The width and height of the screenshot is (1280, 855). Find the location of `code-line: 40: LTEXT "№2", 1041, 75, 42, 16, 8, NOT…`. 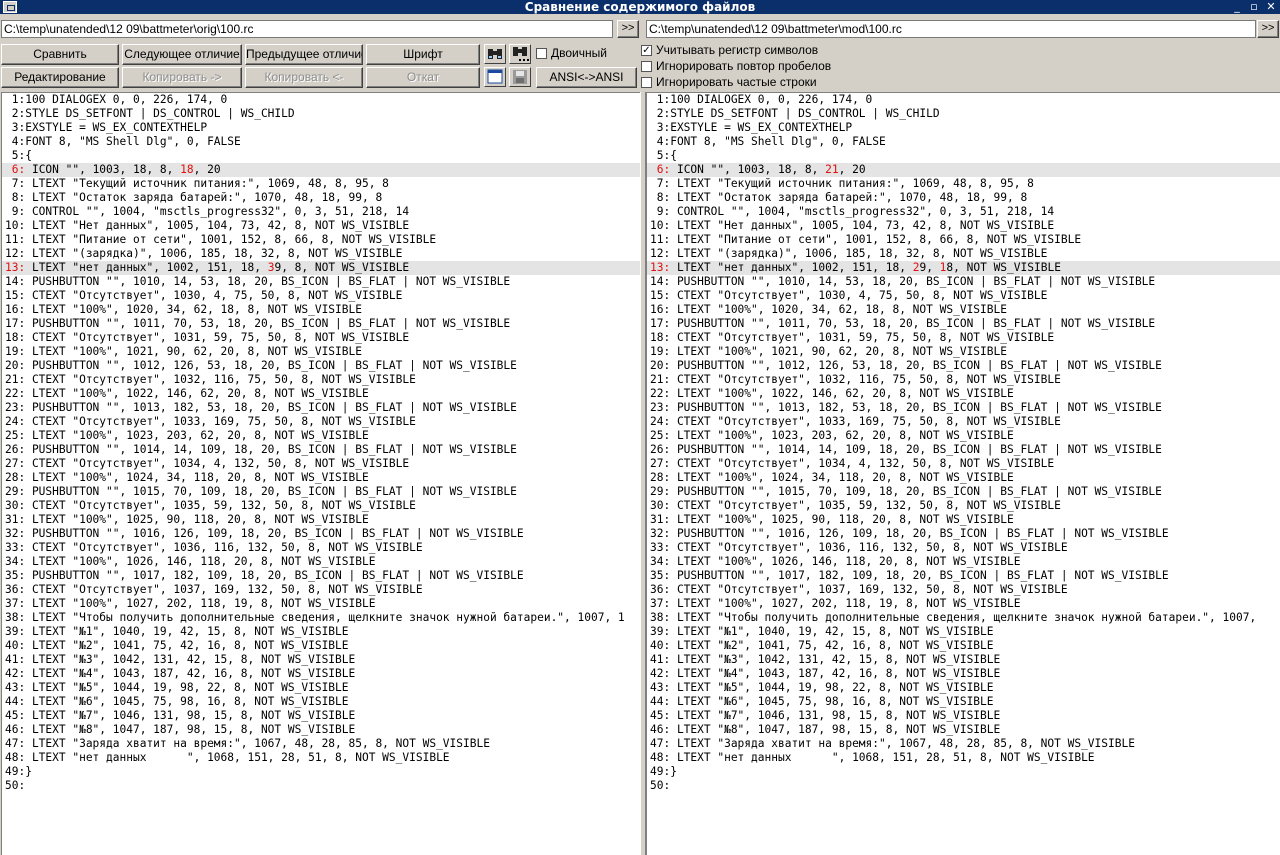

code-line: 40: LTEXT "№2", 1041, 75, 42, 16, 8, NOT… is located at coordinates (177, 645).